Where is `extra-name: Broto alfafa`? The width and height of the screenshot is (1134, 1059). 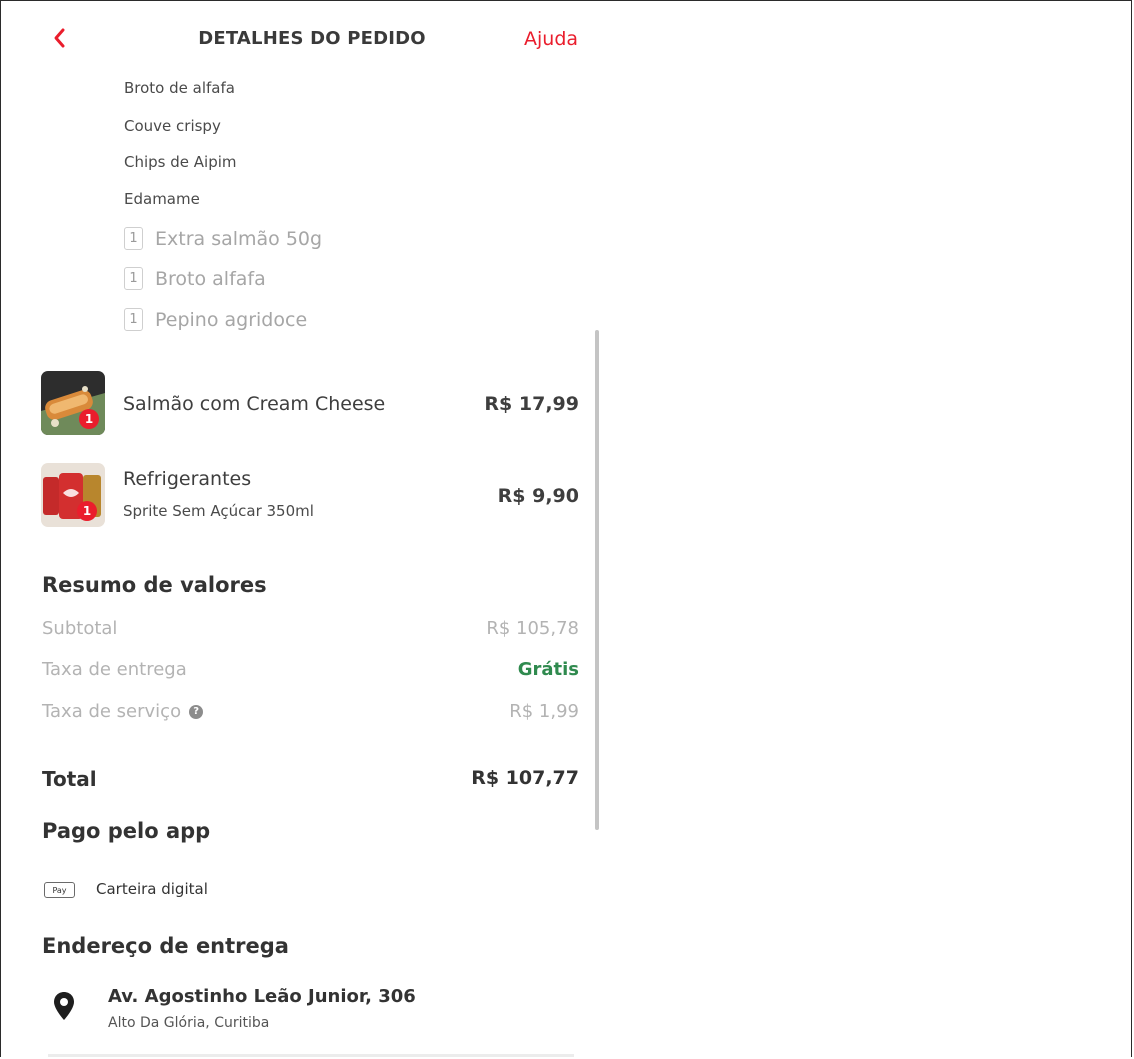
extra-name: Broto alfafa is located at coordinates (210, 278).